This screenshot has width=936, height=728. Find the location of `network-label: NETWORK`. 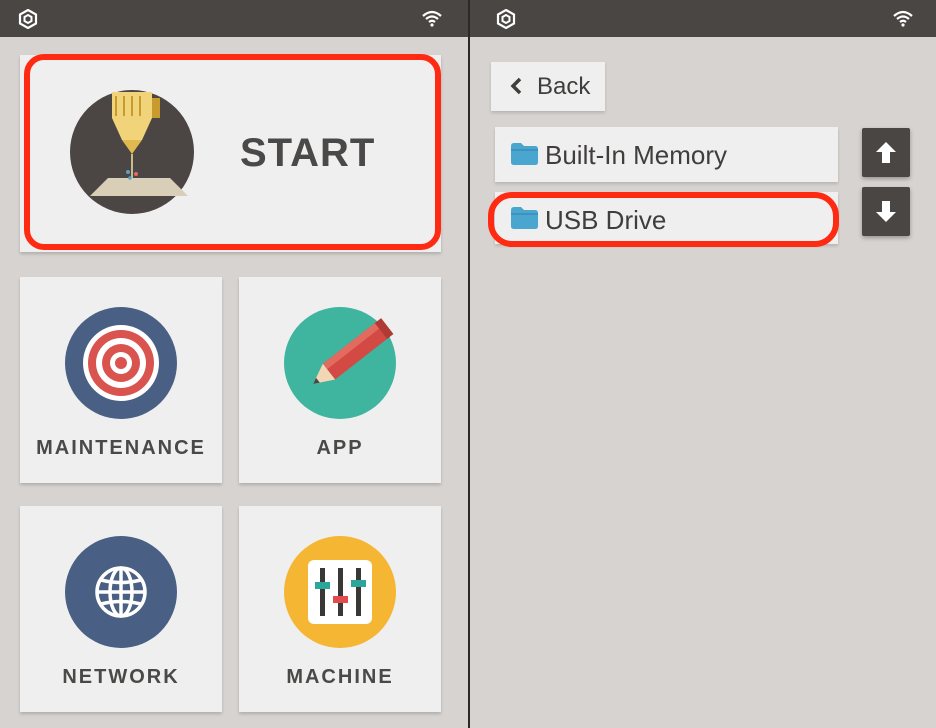

network-label: NETWORK is located at coordinates (121, 677).